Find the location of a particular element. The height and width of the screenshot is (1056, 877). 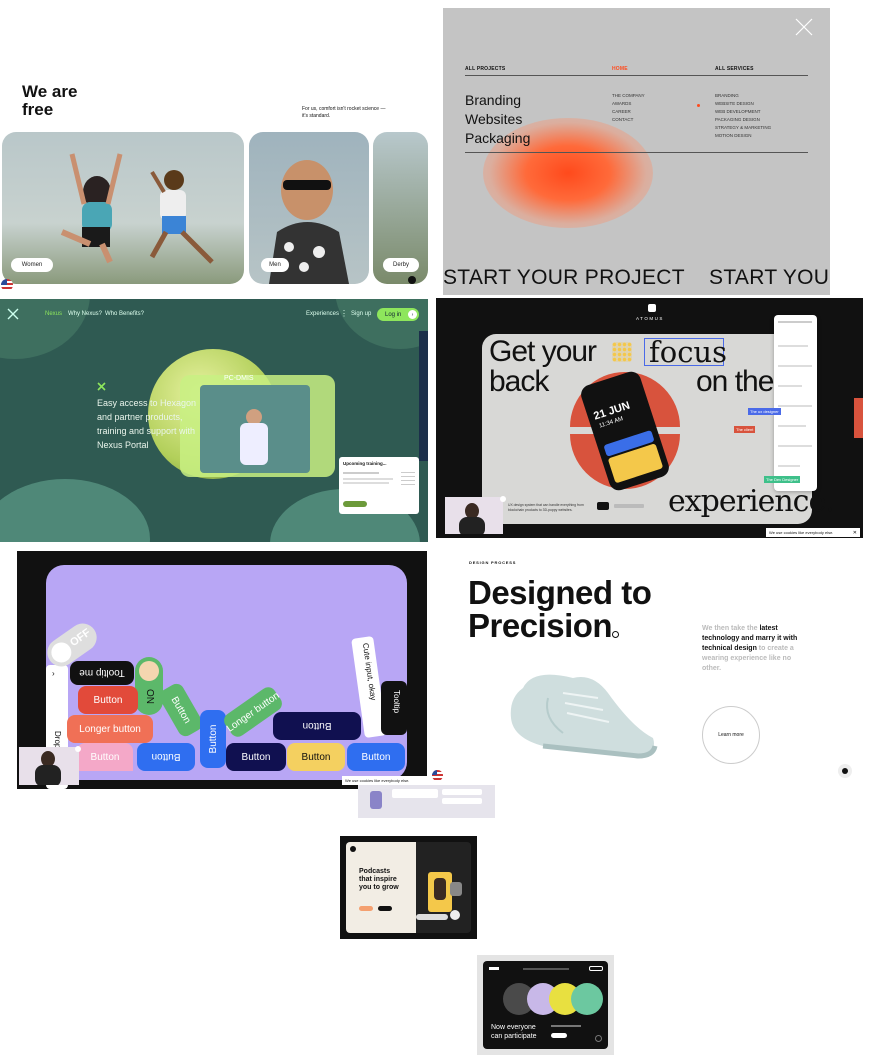

button-pink: Button is located at coordinates (105, 757).